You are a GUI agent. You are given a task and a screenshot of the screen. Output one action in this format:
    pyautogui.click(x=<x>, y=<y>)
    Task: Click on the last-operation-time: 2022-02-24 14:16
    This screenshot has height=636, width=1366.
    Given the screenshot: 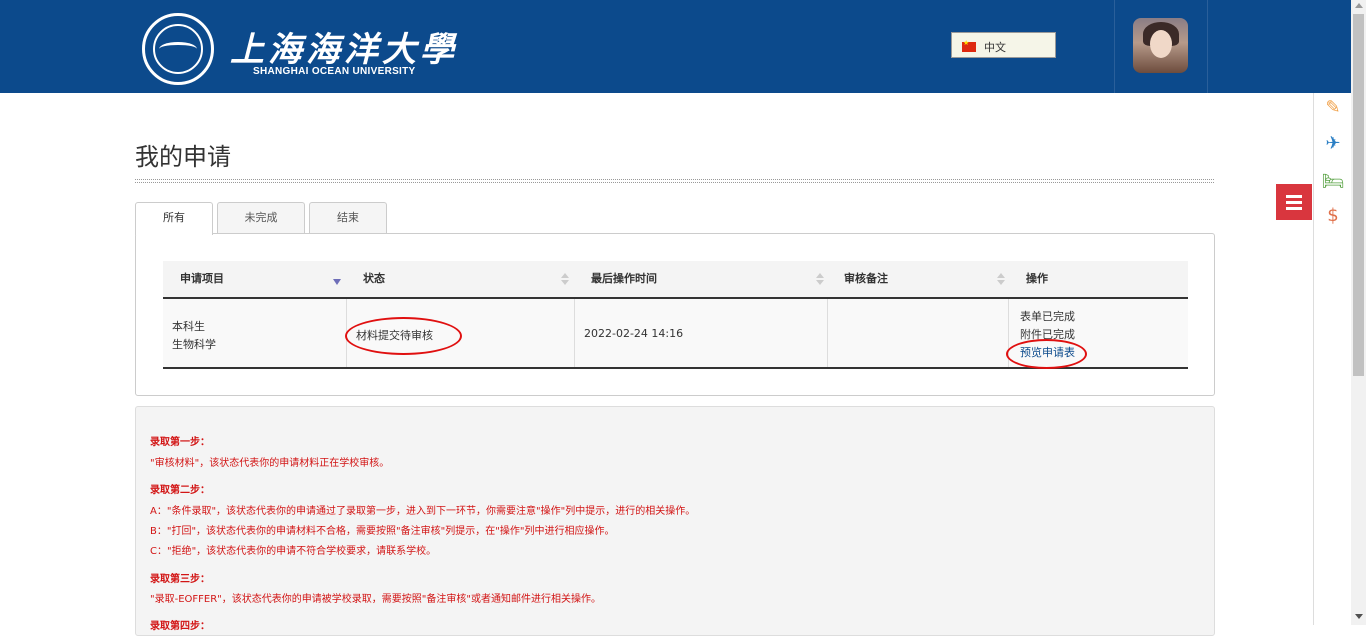 What is the action you would take?
    pyautogui.click(x=634, y=333)
    